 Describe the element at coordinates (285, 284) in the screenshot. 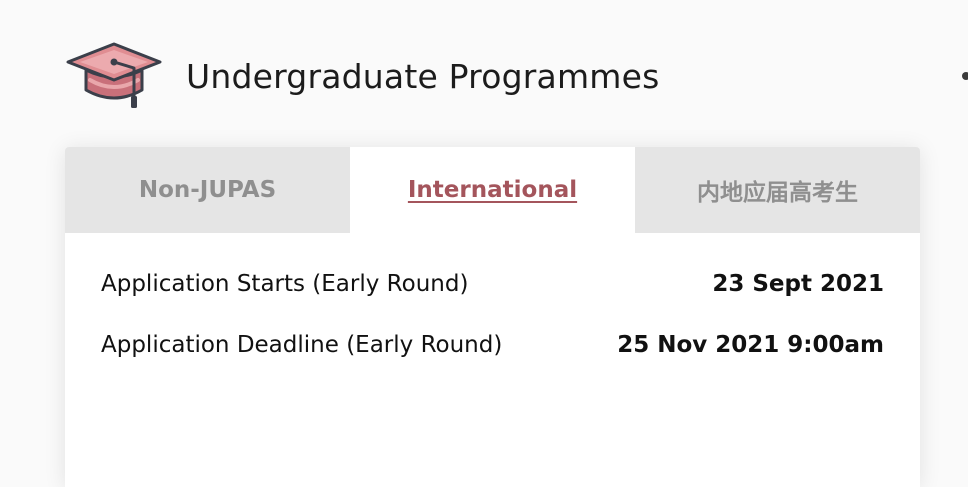

I see `schedule-label: Application Starts (Early Round)` at that location.